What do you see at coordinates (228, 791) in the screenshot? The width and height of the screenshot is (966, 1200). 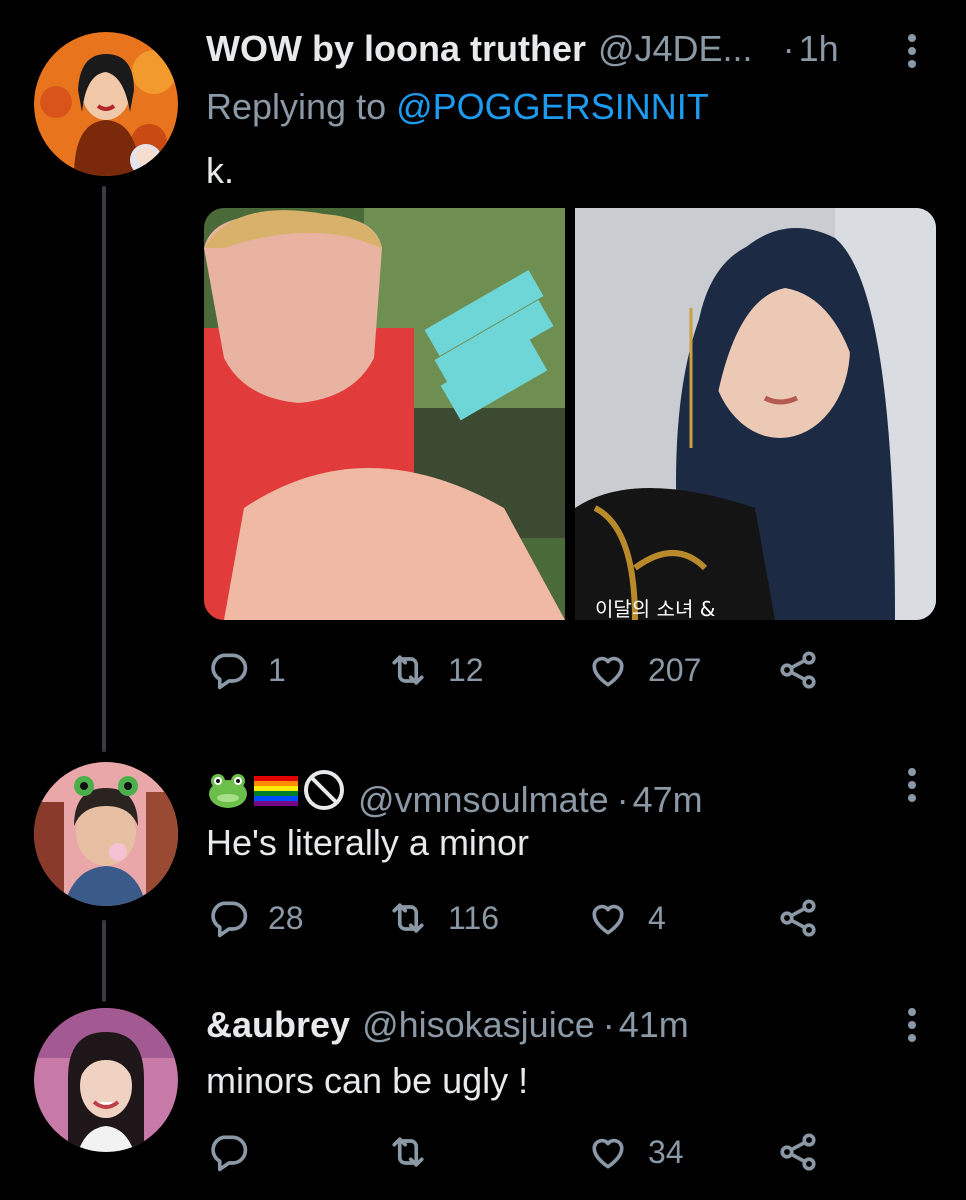 I see `frog-emoji-icon` at bounding box center [228, 791].